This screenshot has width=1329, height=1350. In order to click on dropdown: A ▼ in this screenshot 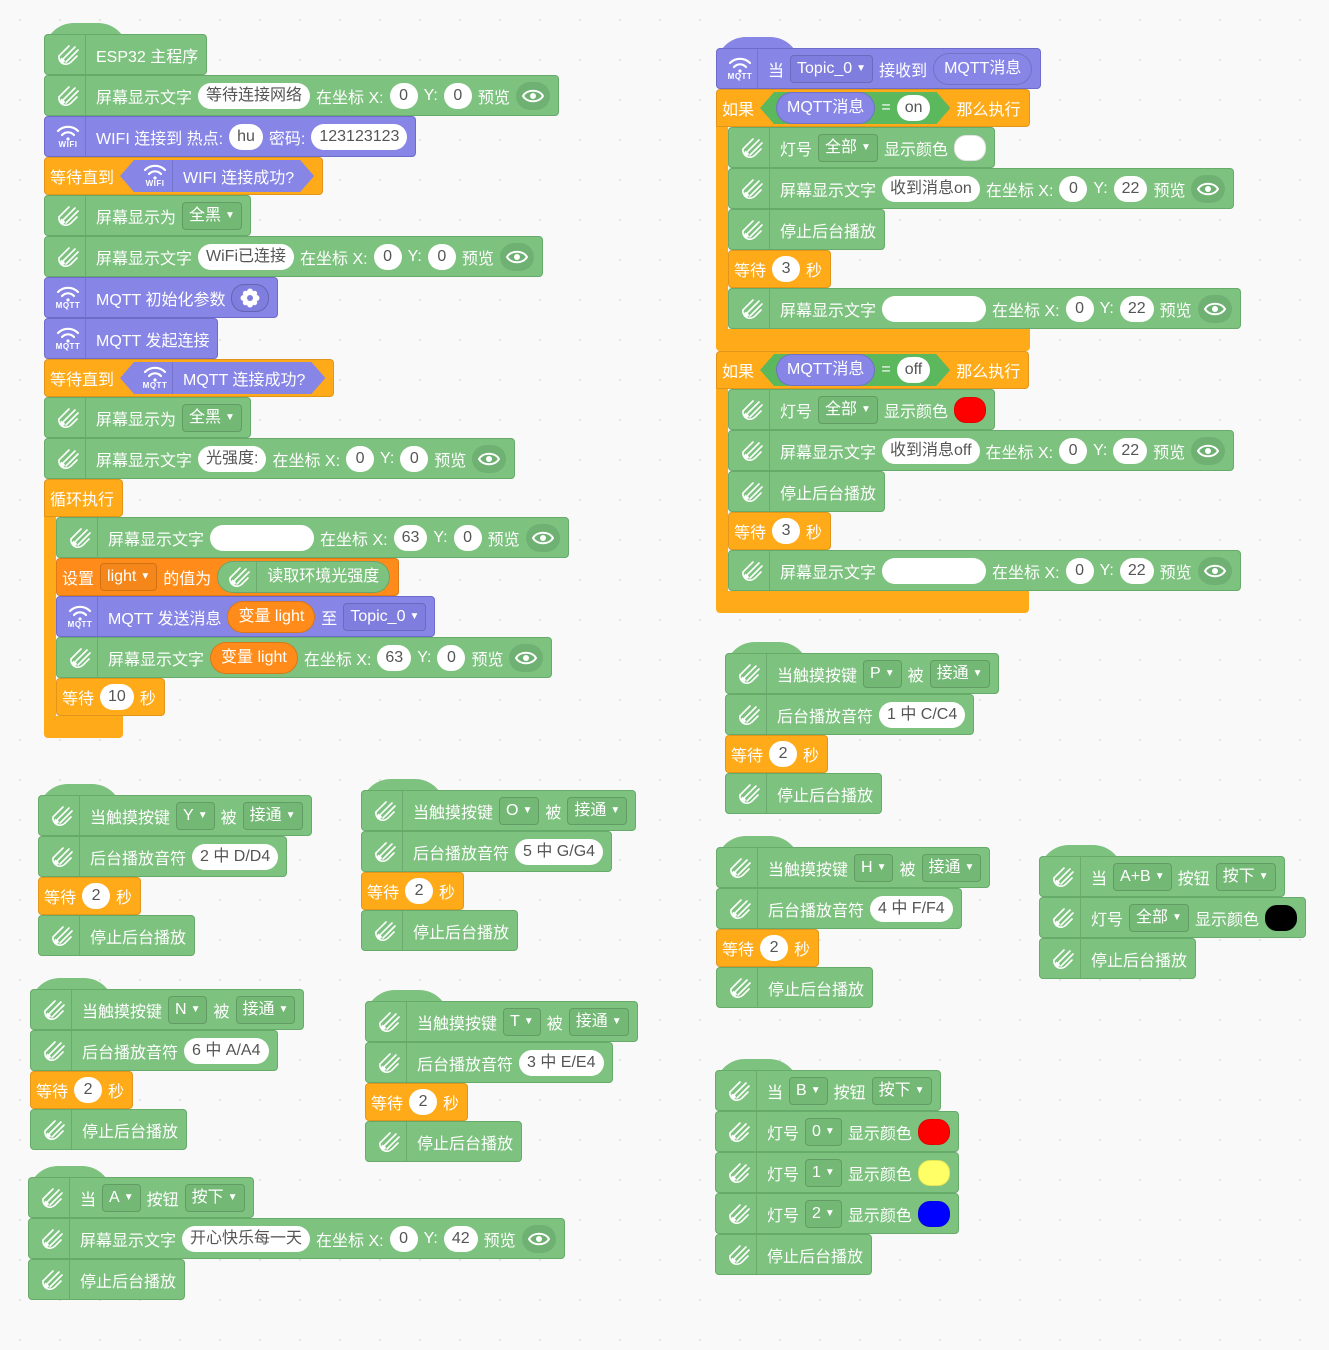, I will do `click(121, 1197)`.